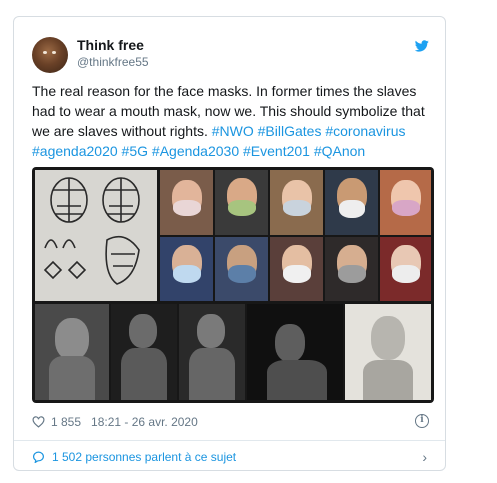  I want to click on historical-engraving, so click(388, 352).